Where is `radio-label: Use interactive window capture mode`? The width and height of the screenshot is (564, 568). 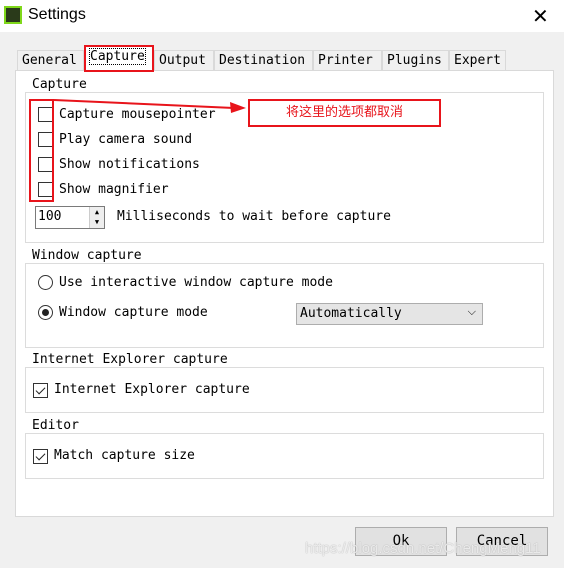
radio-label: Use interactive window capture mode is located at coordinates (196, 282).